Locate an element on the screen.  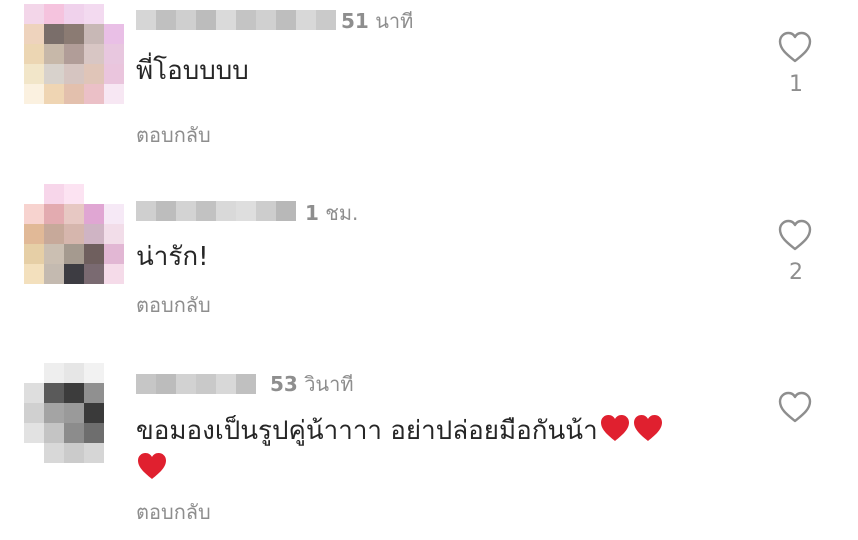
comment-timestamp: 53 วินาที is located at coordinates (312, 384).